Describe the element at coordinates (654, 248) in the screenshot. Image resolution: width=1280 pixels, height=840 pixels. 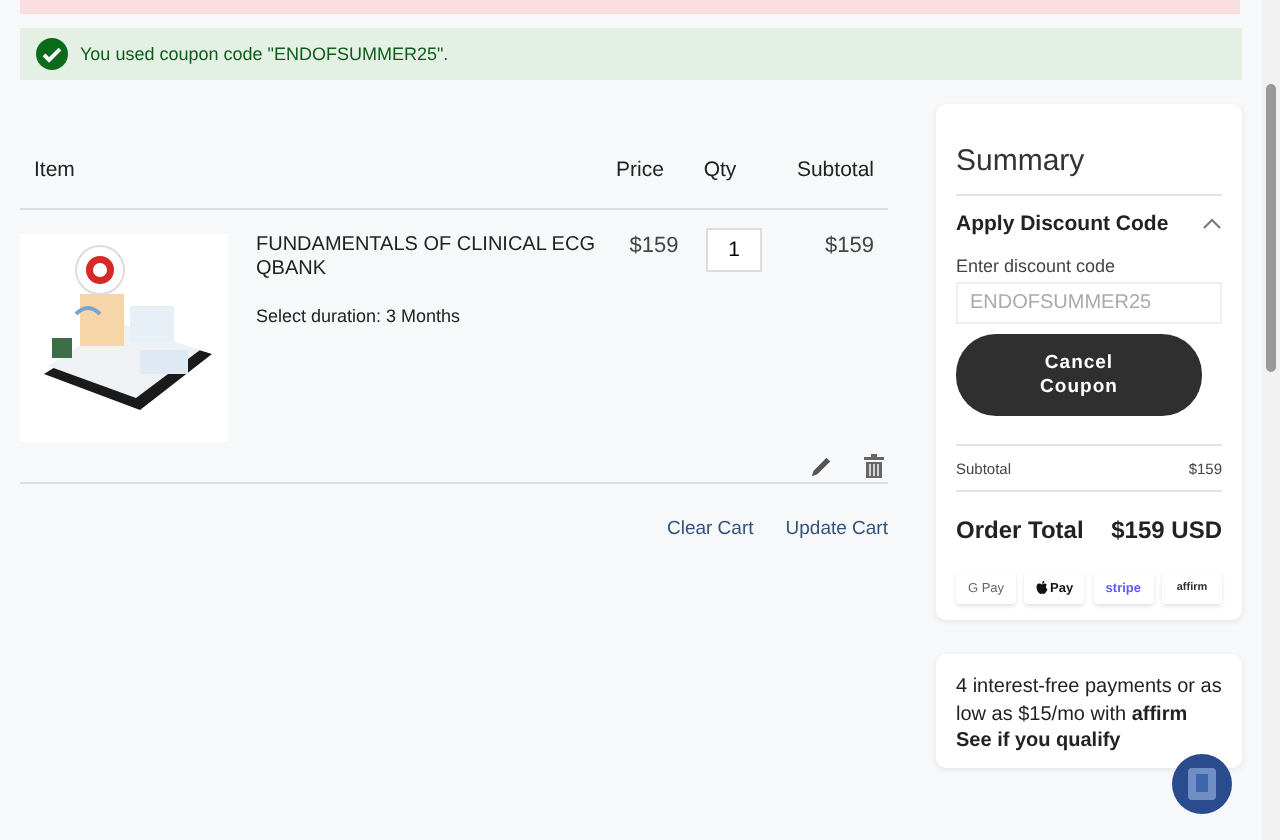
I see `price-text: $159` at that location.